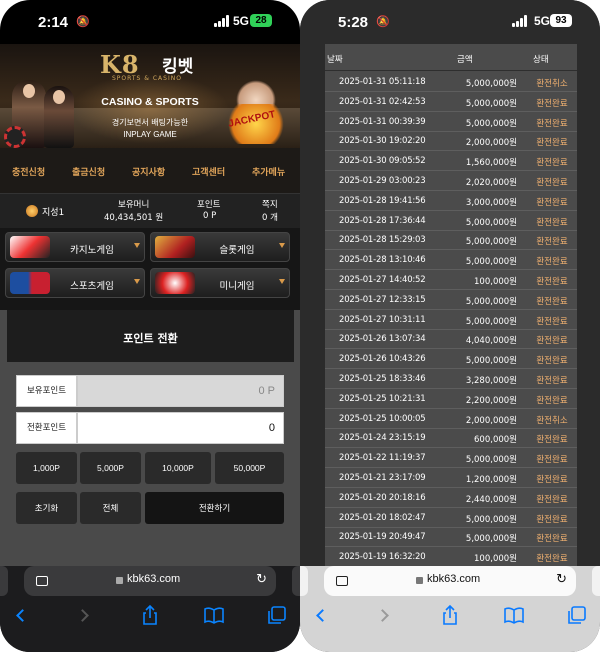 The image size is (600, 652). I want to click on user-info-bar: 지성1 보유머니 40,434,501 원 포인트 0 P 쪽지 0 개, so click(150, 211).